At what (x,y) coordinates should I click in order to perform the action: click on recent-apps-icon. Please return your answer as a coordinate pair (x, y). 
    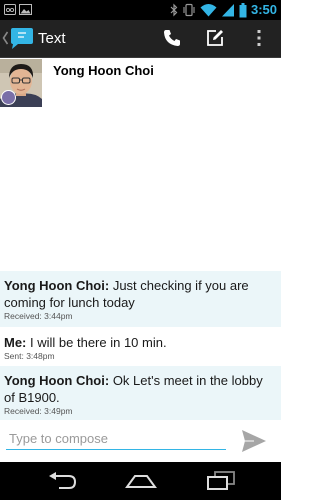
    Looking at the image, I should click on (221, 480).